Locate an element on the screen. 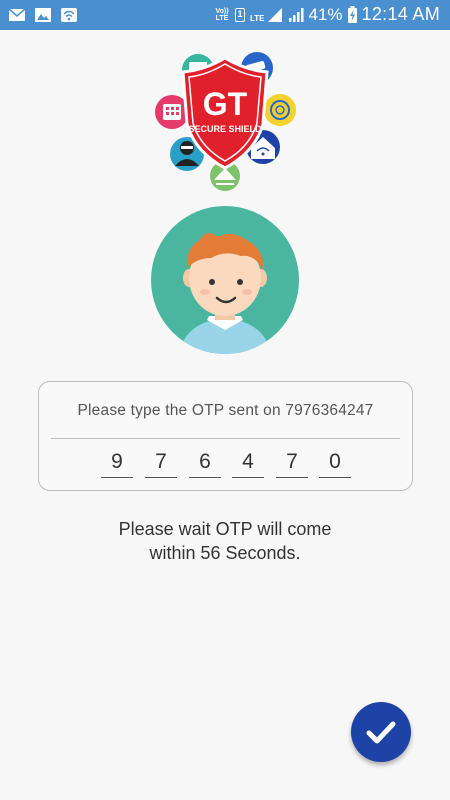 Image resolution: width=450 pixels, height=800 pixels. otp-prompt: Please type the OTP sent on 7976364247 is located at coordinates (225, 410).